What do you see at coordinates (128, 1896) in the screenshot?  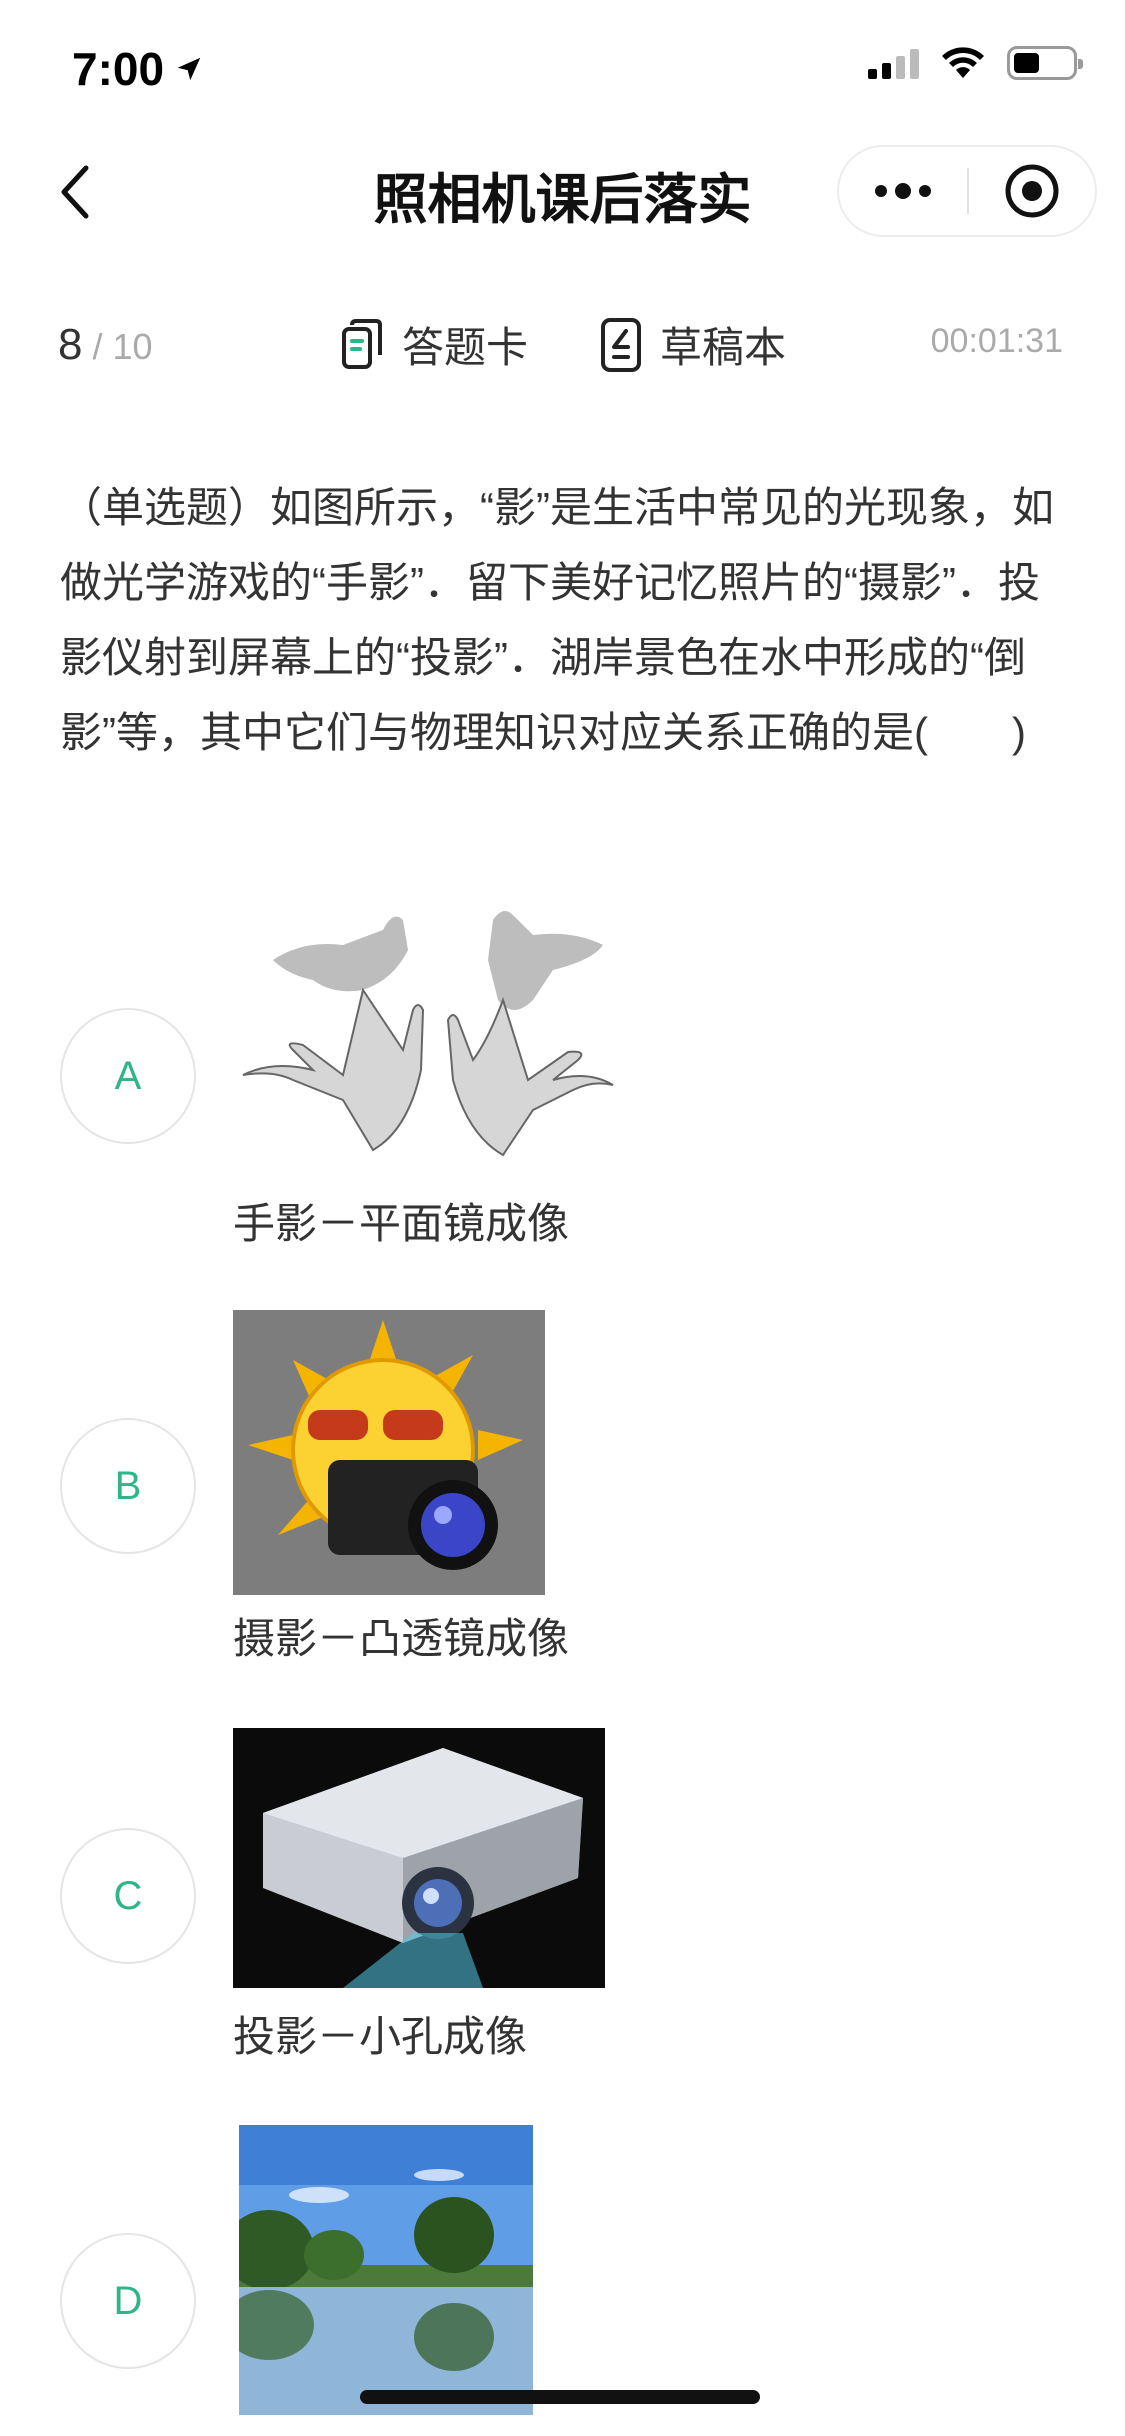 I see `option-c-circle: C` at bounding box center [128, 1896].